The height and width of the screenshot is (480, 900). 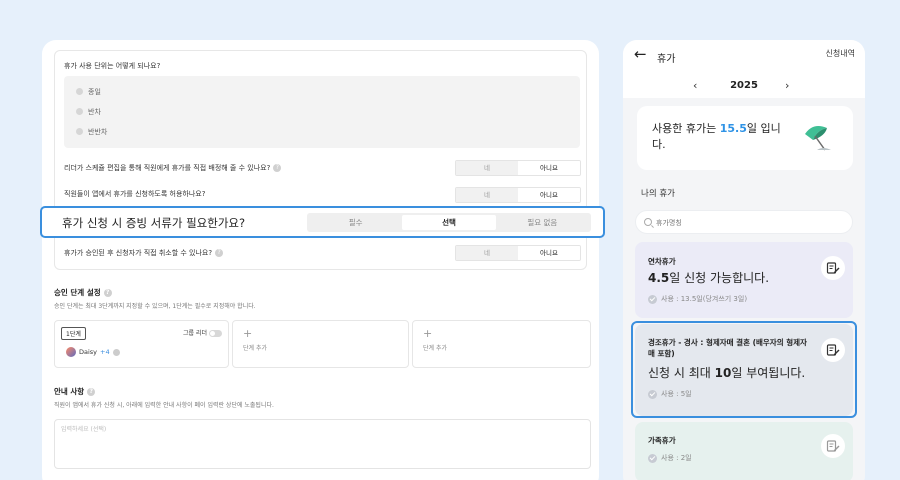 I want to click on unit-option-half-day: 반차, so click(x=88, y=112).